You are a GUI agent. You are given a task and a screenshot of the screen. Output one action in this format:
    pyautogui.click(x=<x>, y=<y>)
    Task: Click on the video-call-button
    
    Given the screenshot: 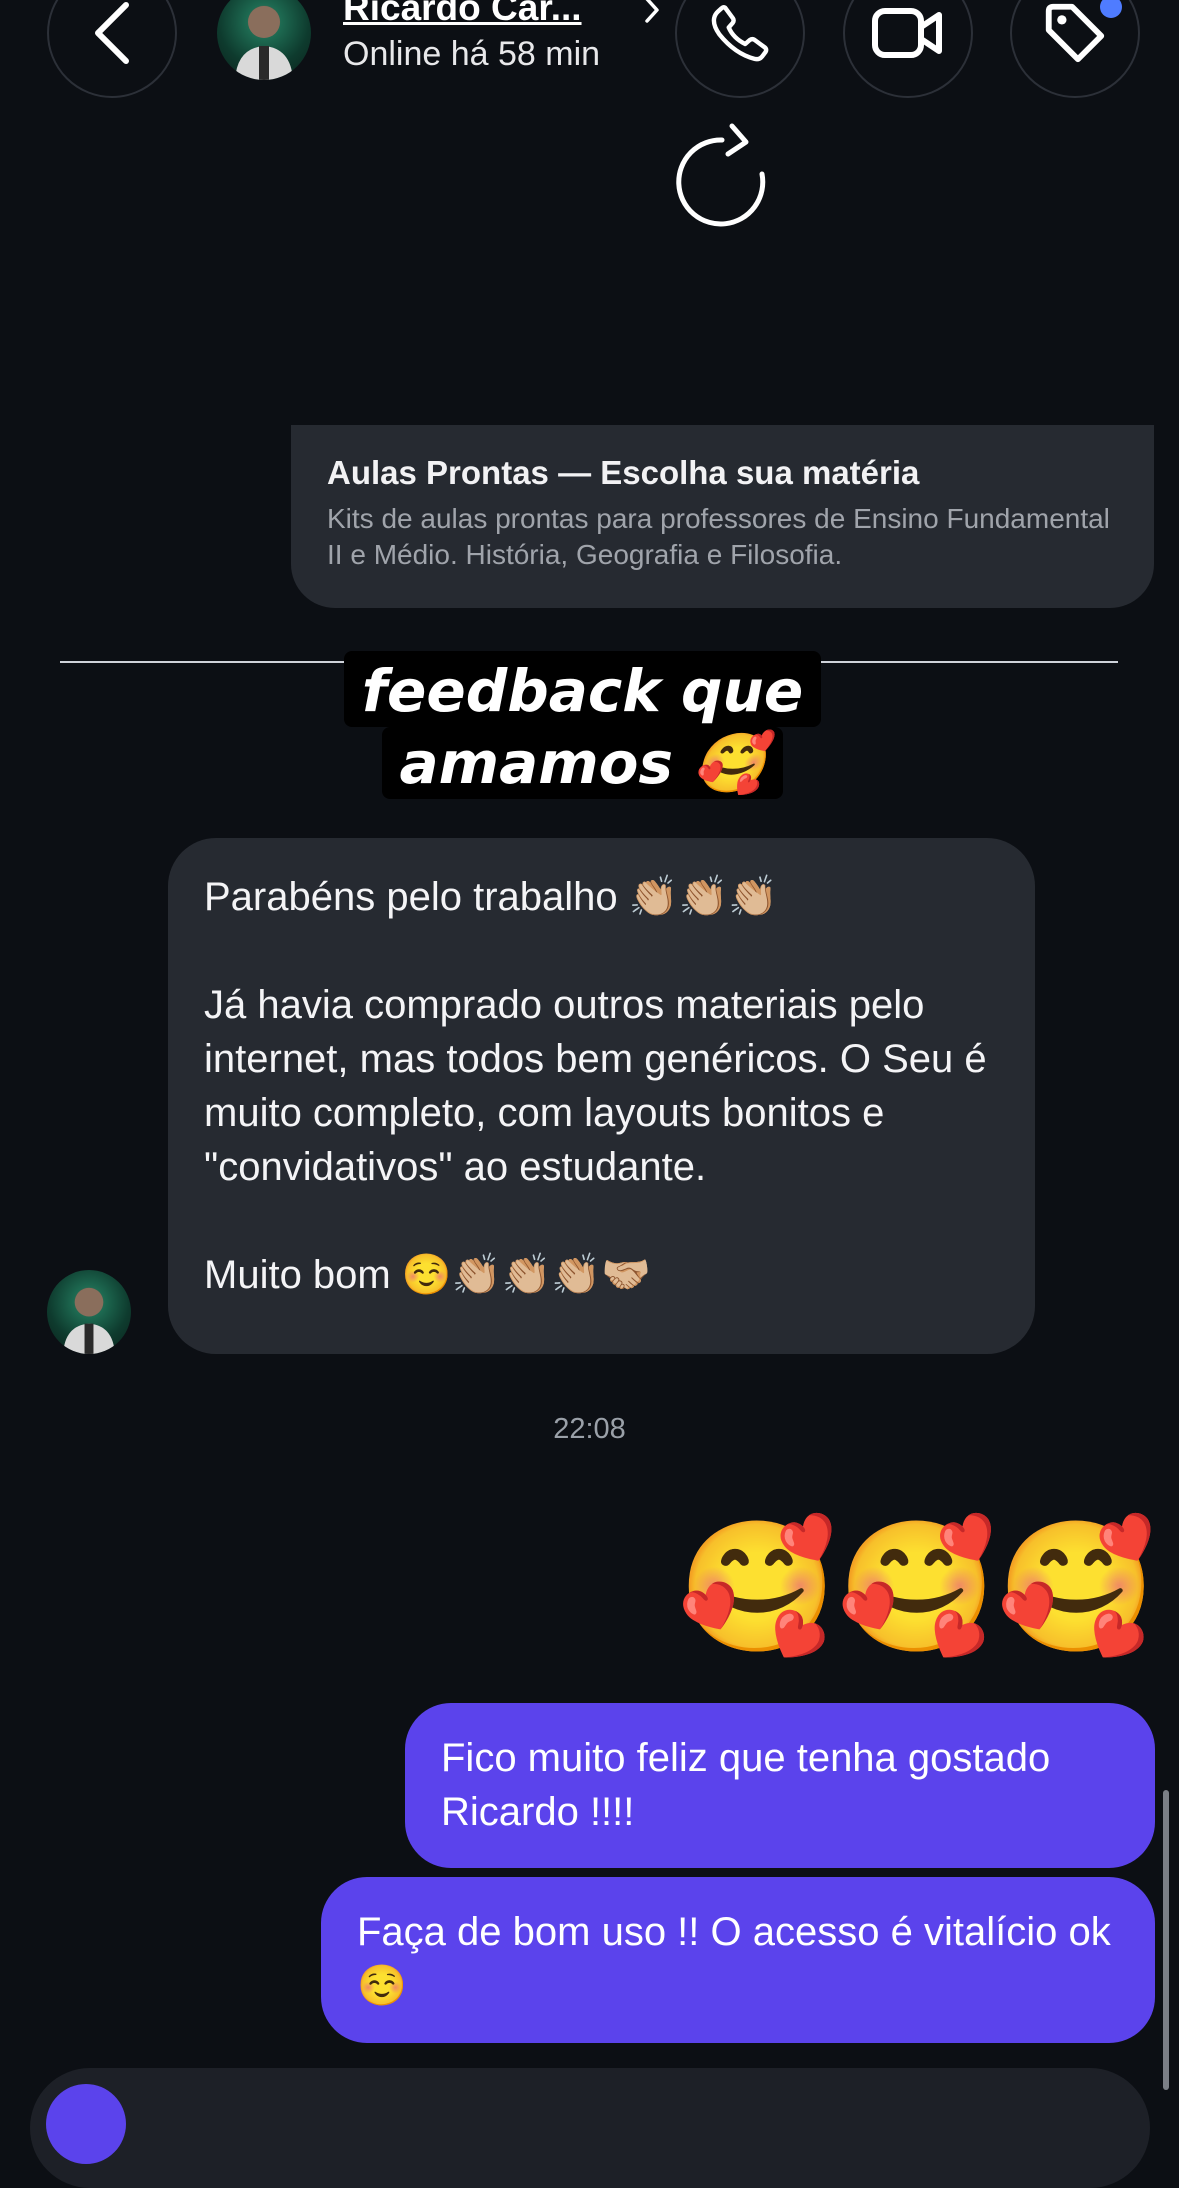 What is the action you would take?
    pyautogui.click(x=908, y=49)
    